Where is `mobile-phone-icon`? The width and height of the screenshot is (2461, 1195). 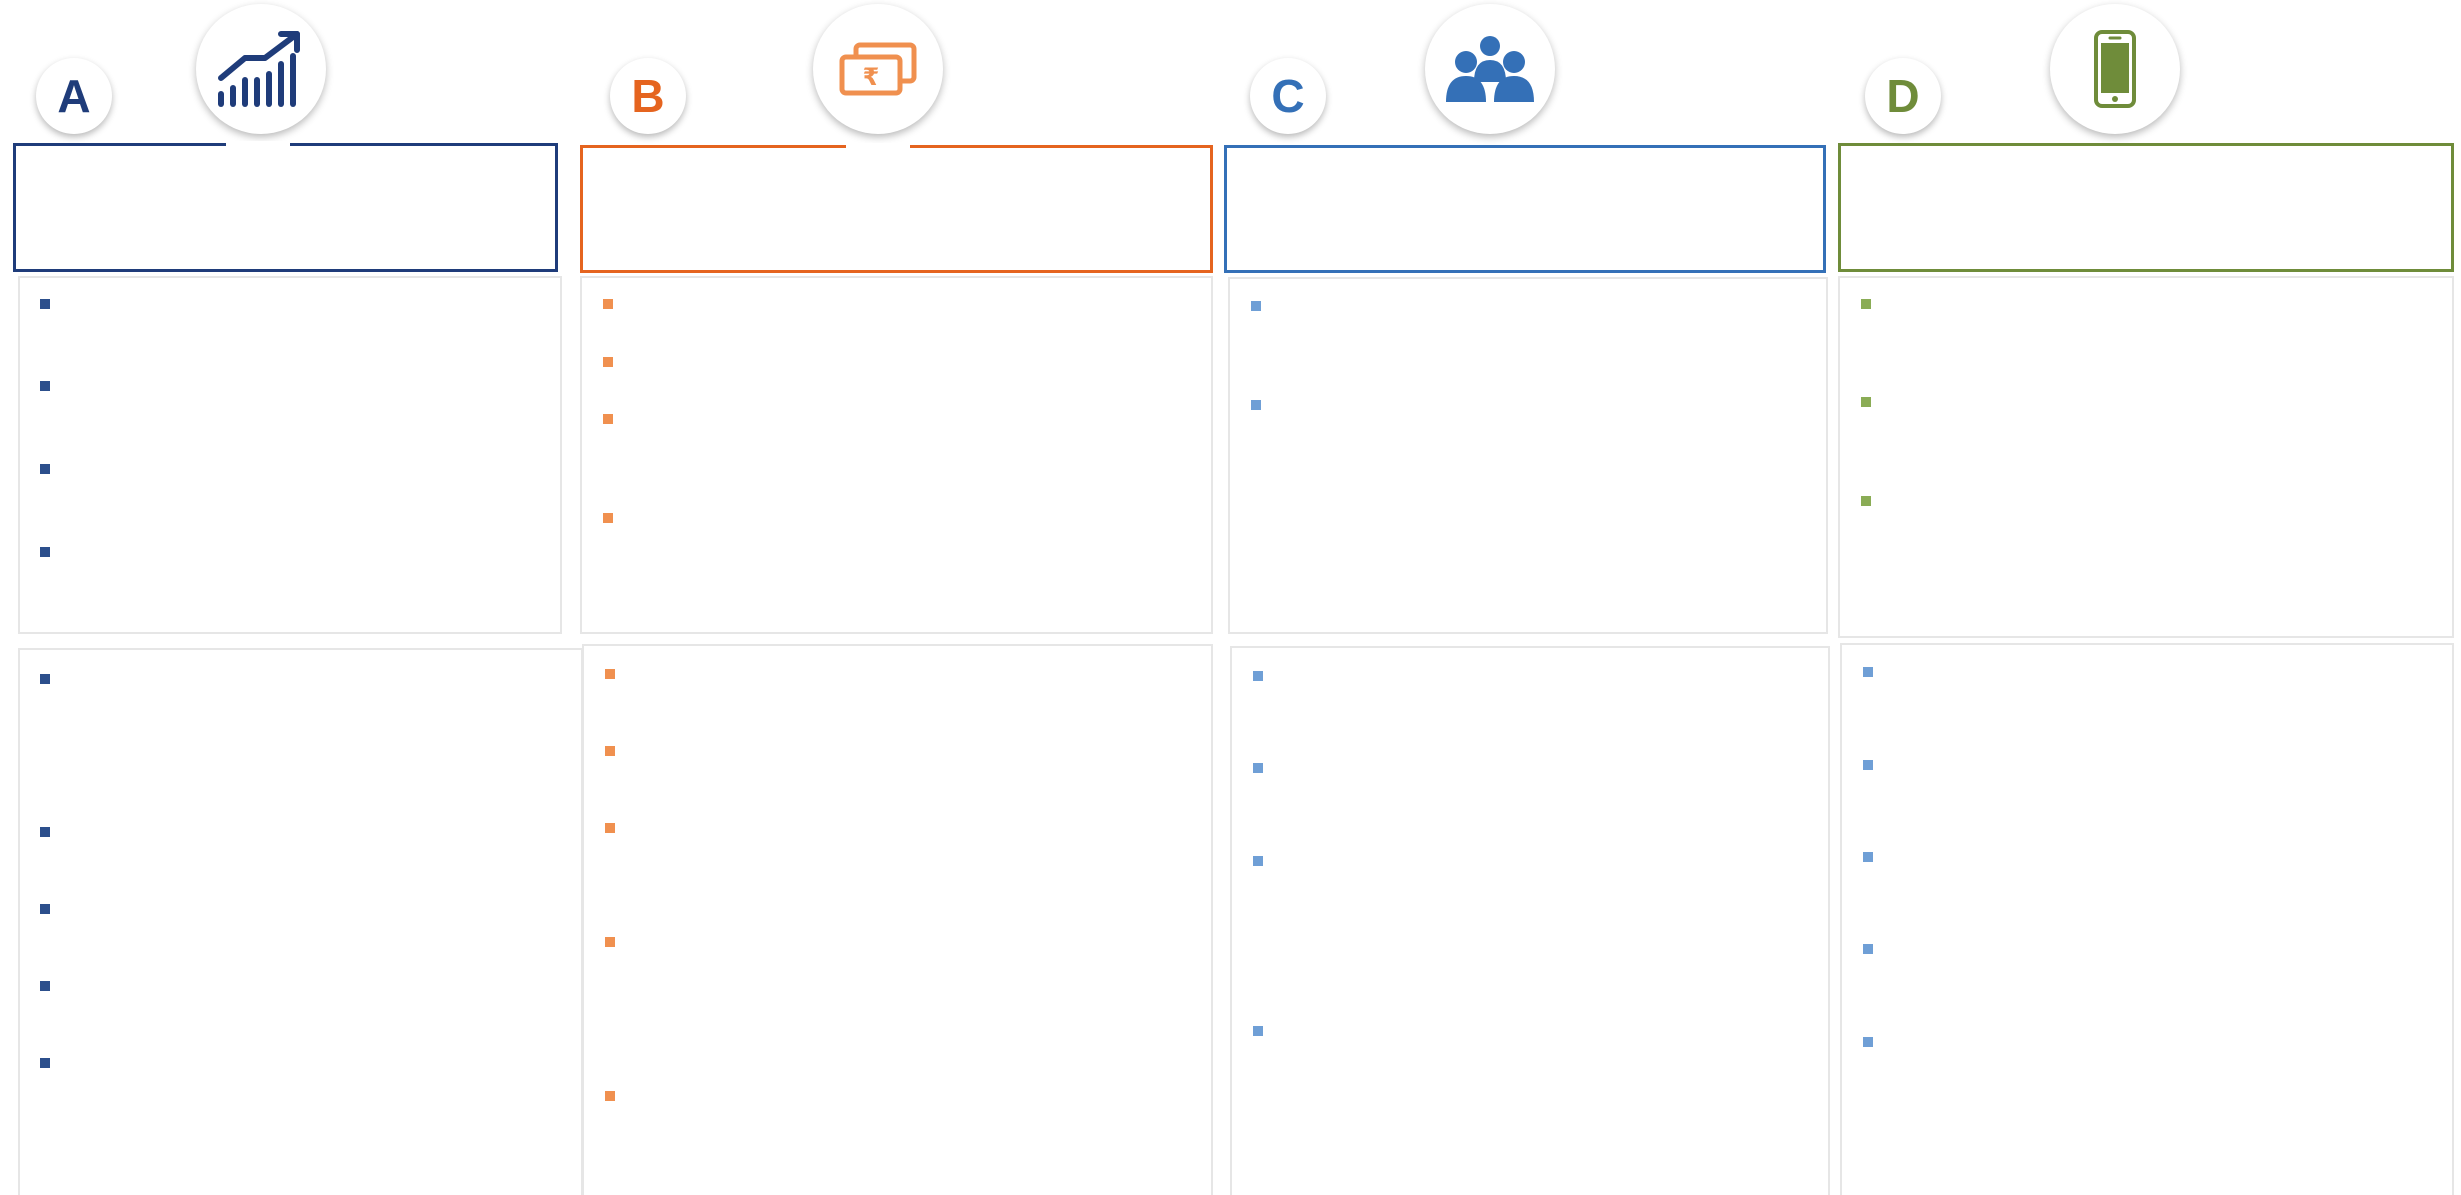
mobile-phone-icon is located at coordinates (2115, 69).